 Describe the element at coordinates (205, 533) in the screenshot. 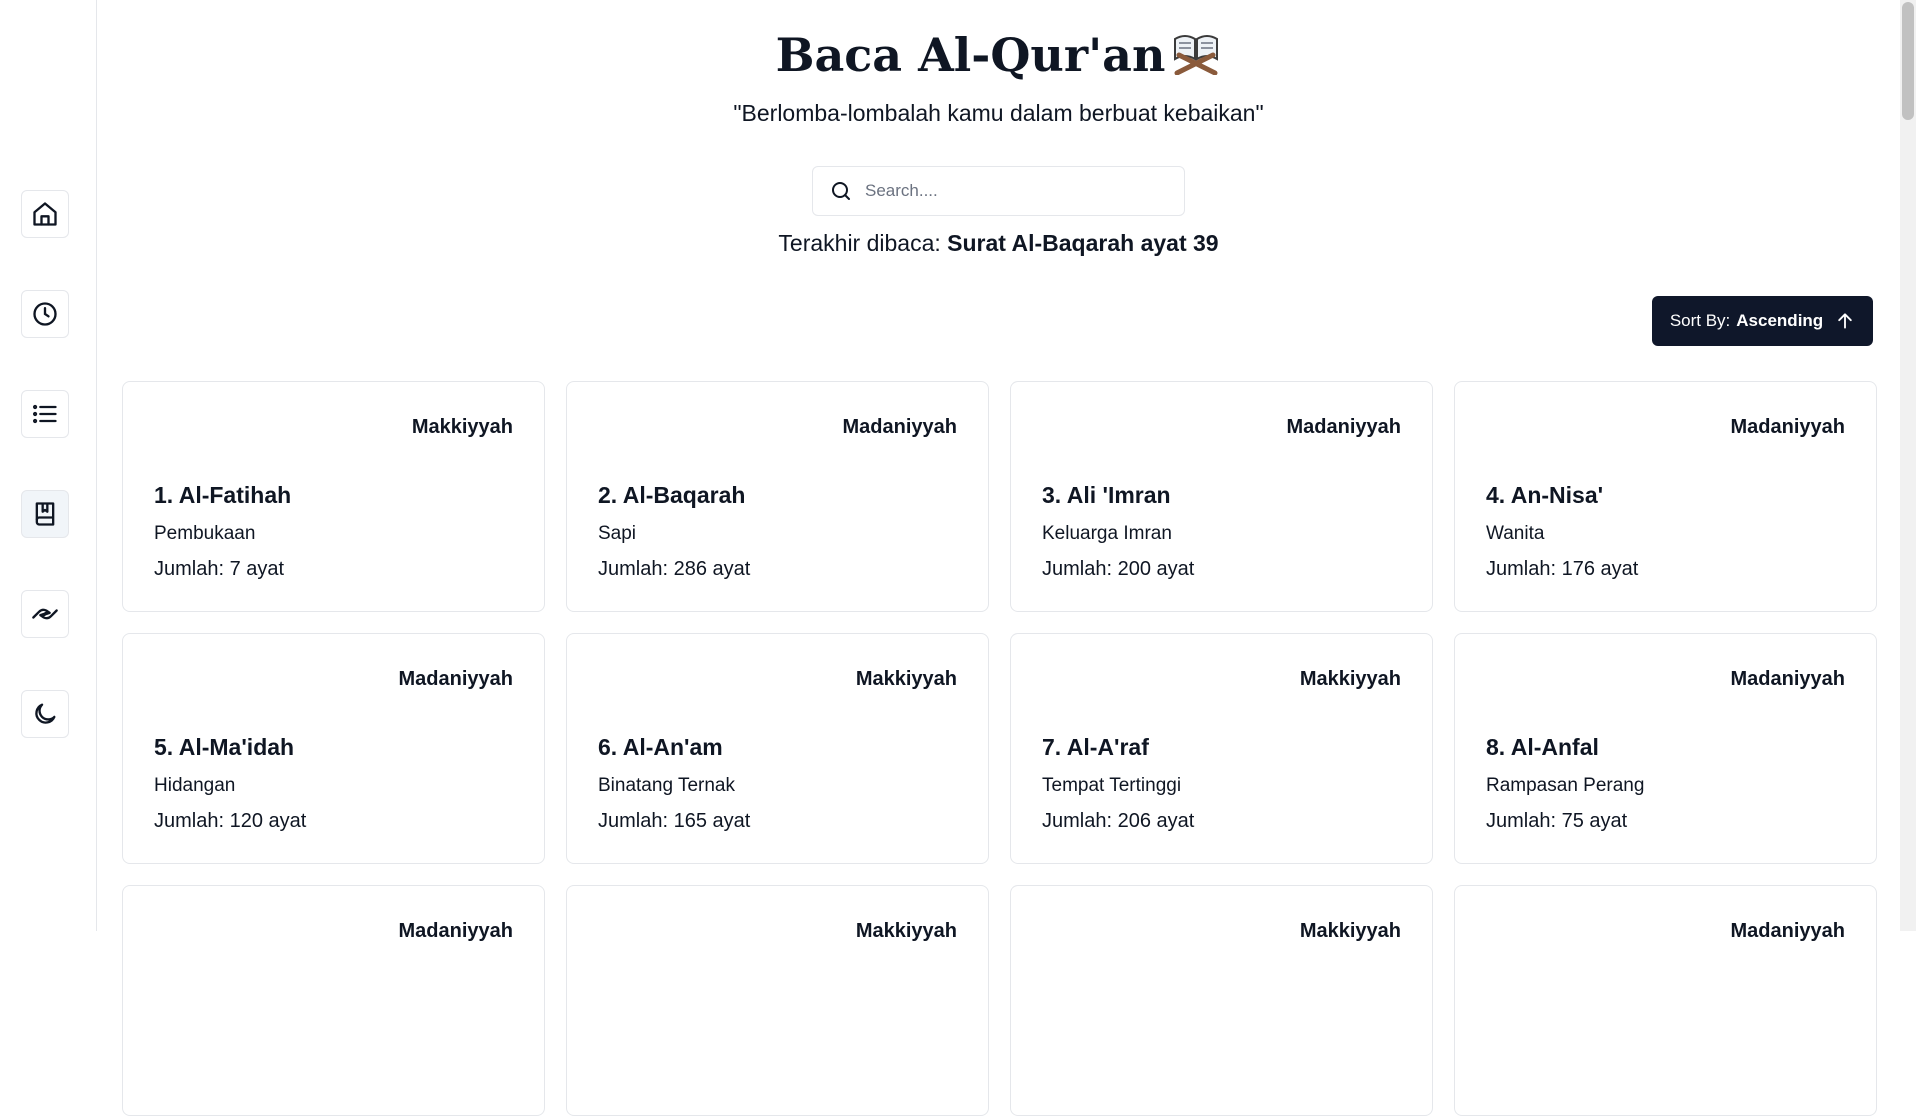

I see `surah-meaning: Pembukaan` at that location.